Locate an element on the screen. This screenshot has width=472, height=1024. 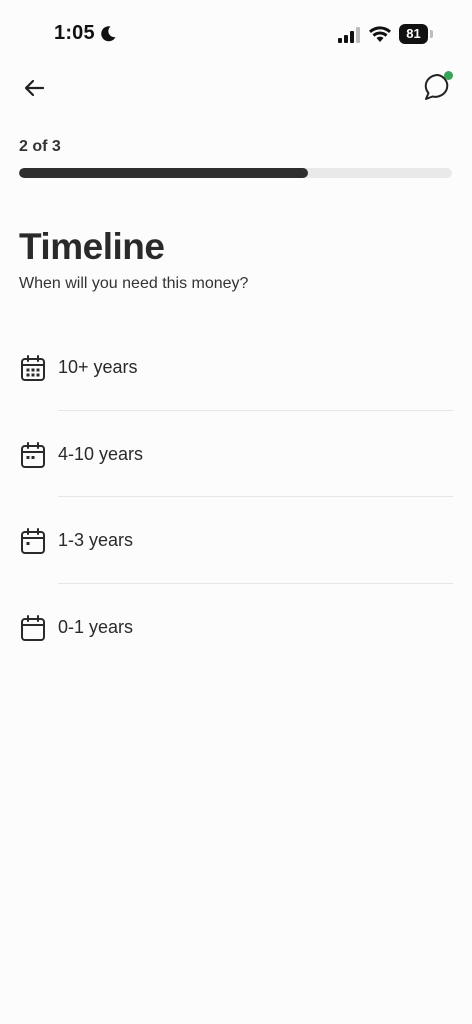
progress-bar is located at coordinates (235, 173).